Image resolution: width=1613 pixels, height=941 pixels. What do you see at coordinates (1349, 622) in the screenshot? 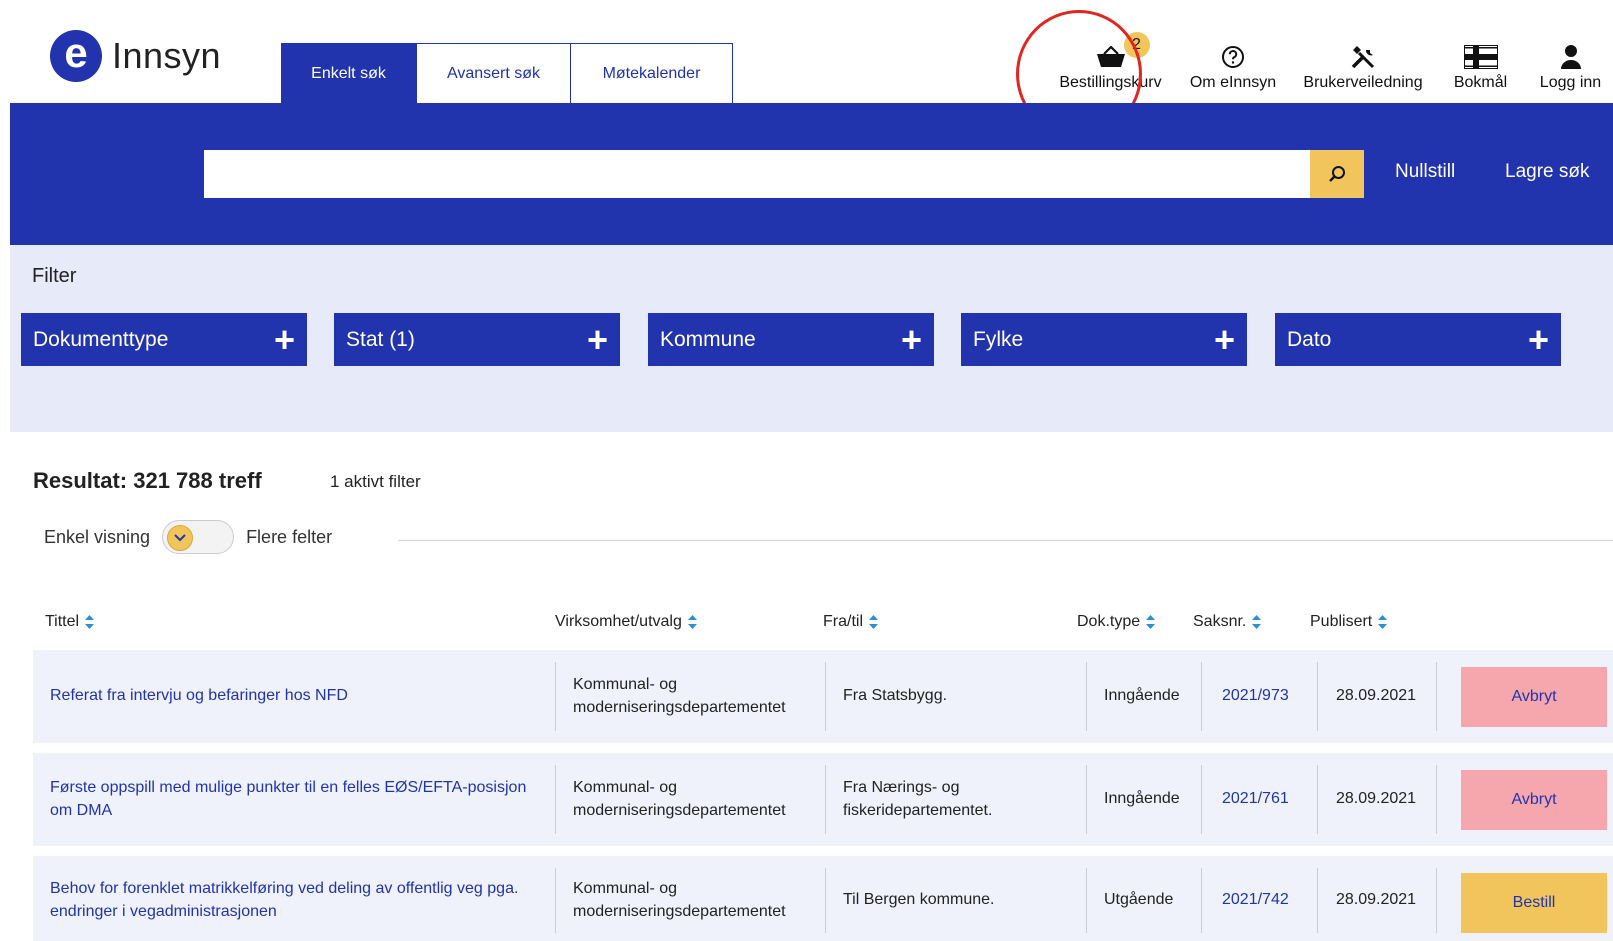
I see `column-published: Publisert` at bounding box center [1349, 622].